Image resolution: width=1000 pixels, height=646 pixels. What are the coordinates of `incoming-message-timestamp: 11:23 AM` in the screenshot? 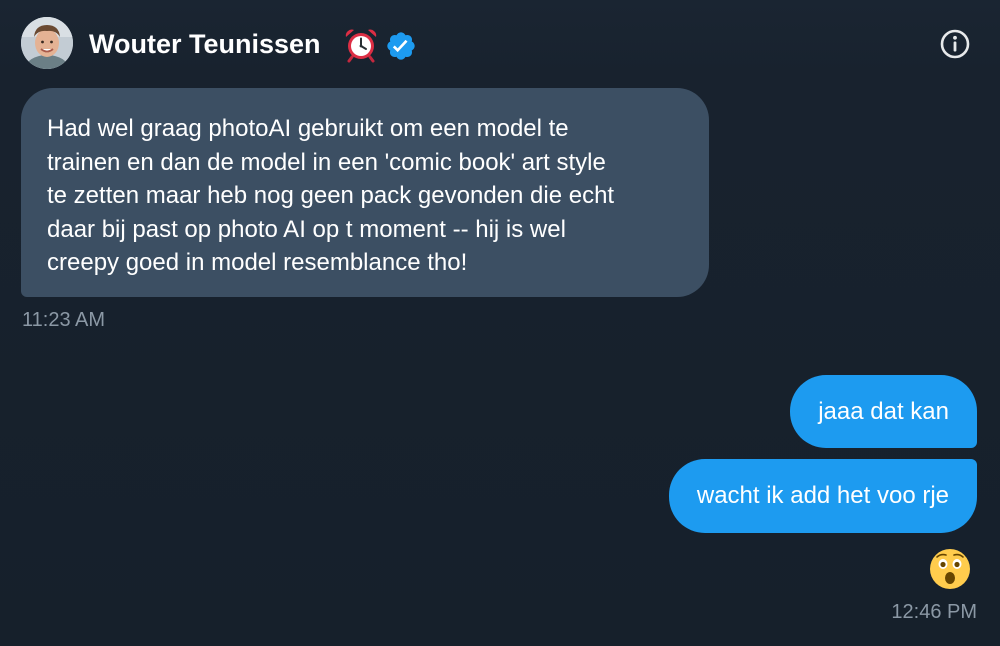 It's located at (64, 320).